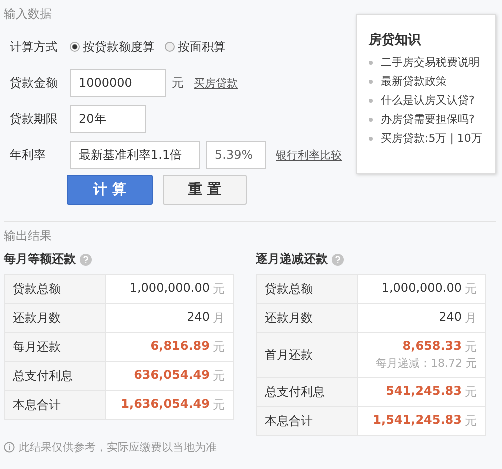 This screenshot has width=502, height=469. I want to click on table-cell: 每月还款, so click(55, 347).